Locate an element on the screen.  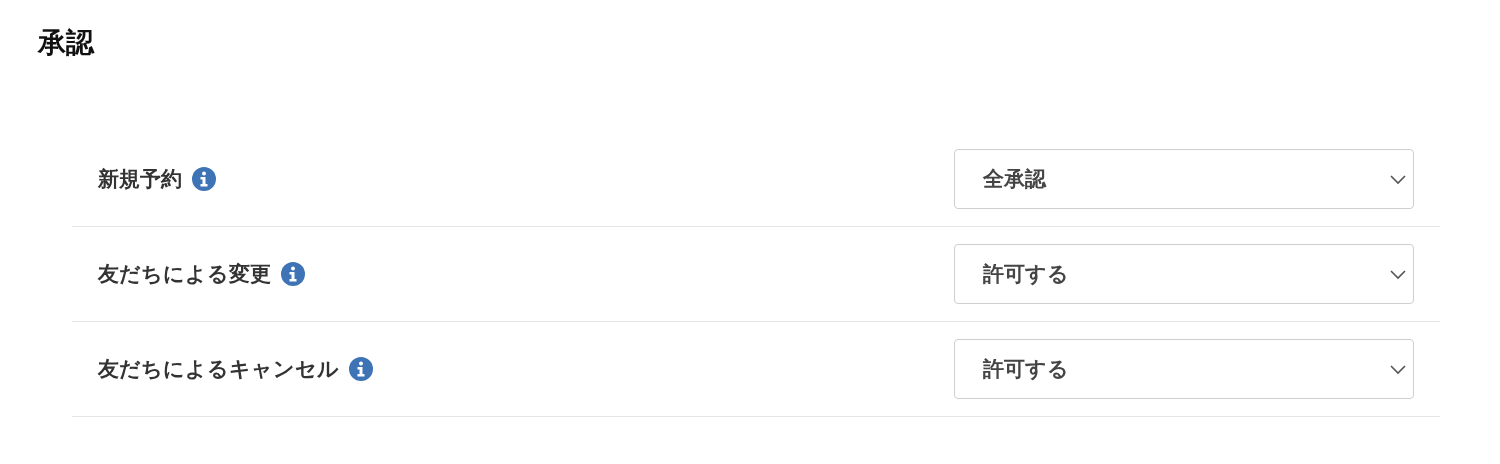
setting-label: 新規予約 is located at coordinates (140, 179).